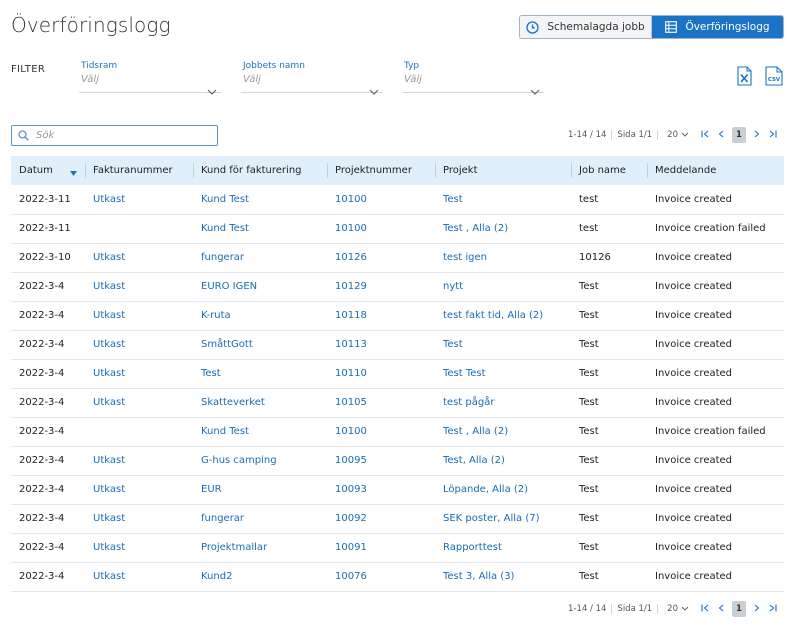 The width and height of the screenshot is (795, 635). What do you see at coordinates (381, 374) in the screenshot?
I see `cell-project-number: 10110` at bounding box center [381, 374].